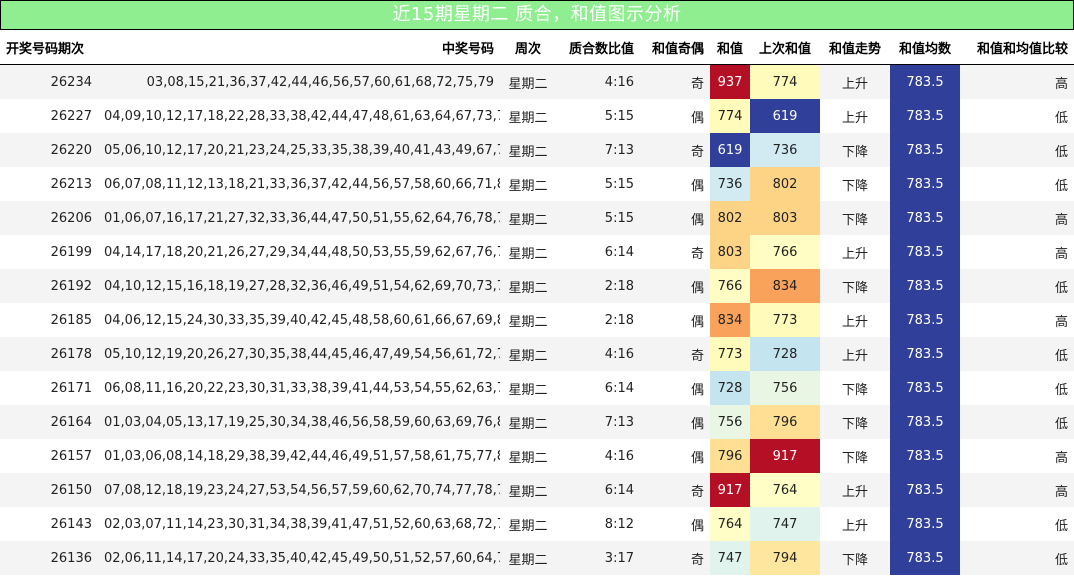 The image size is (1074, 576). Describe the element at coordinates (785, 150) in the screenshot. I see `cell-prev-sum: 736` at that location.